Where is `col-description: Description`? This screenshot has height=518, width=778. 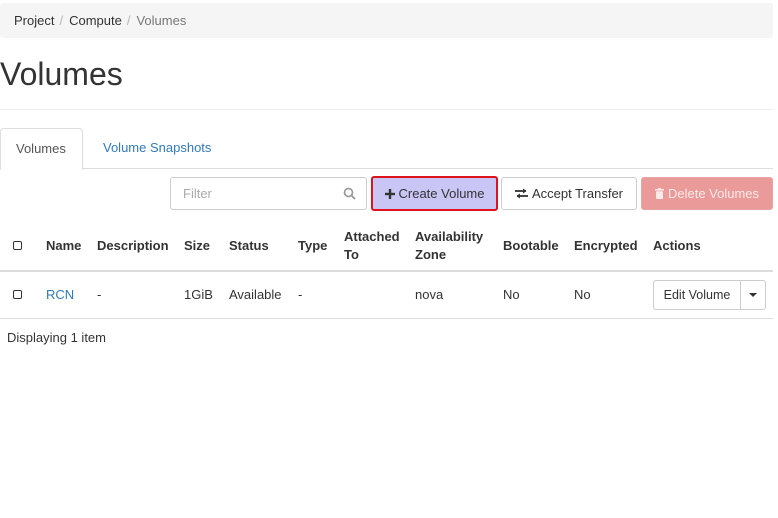
col-description: Description is located at coordinates (140, 247).